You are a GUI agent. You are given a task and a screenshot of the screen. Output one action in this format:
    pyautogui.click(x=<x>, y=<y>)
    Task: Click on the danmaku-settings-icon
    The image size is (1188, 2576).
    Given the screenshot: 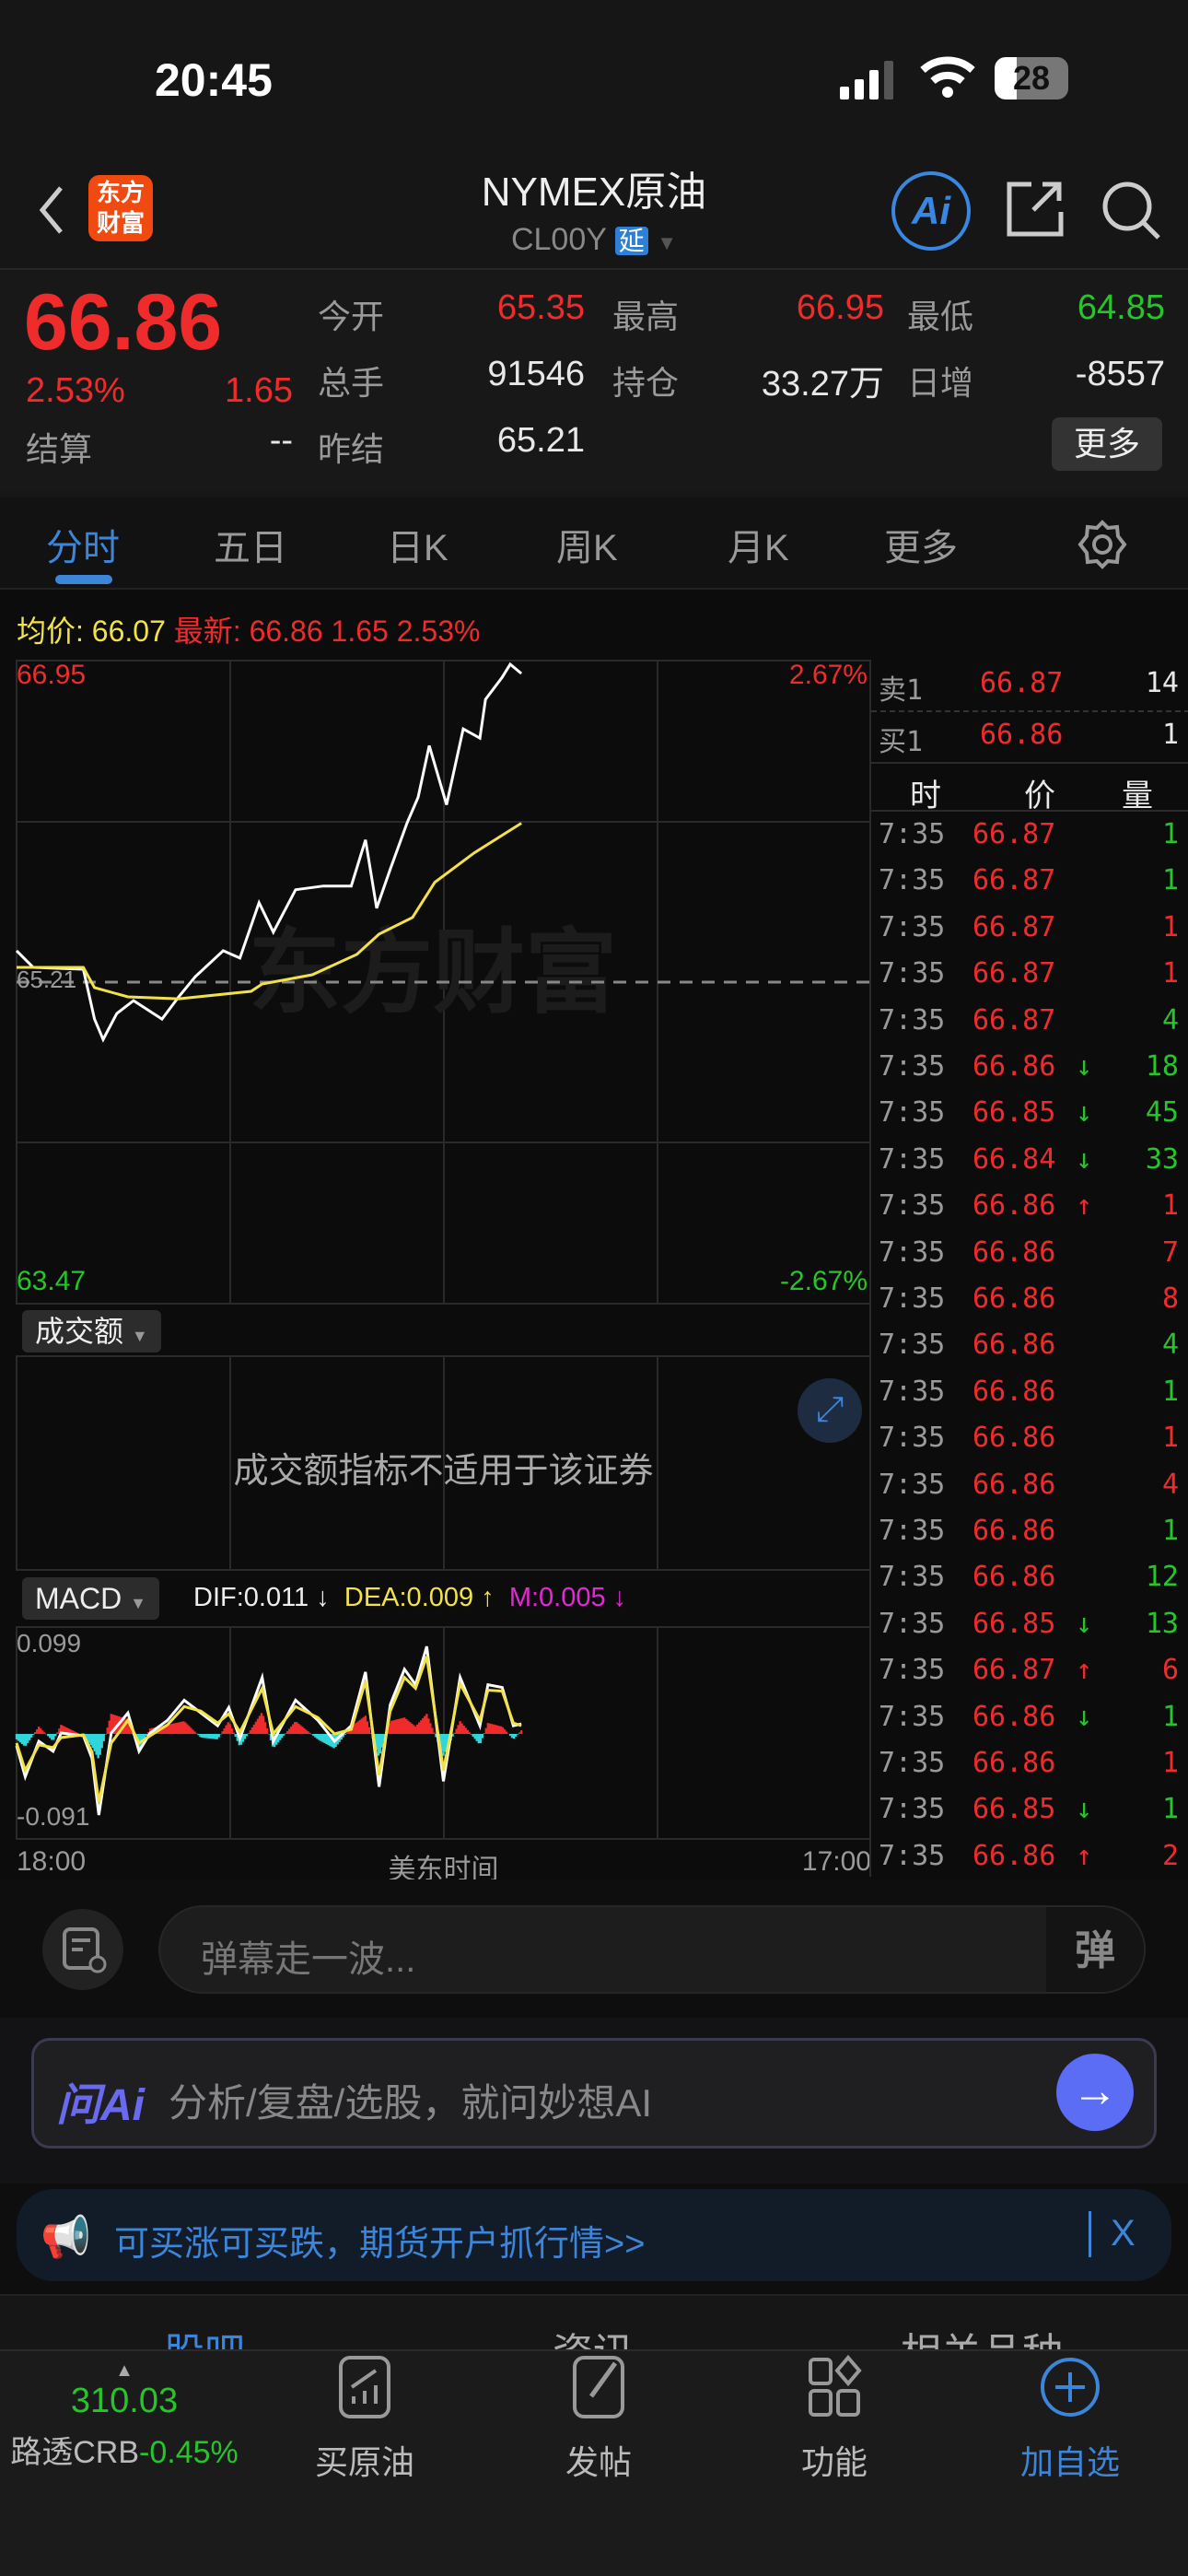 What is the action you would take?
    pyautogui.click(x=82, y=1949)
    